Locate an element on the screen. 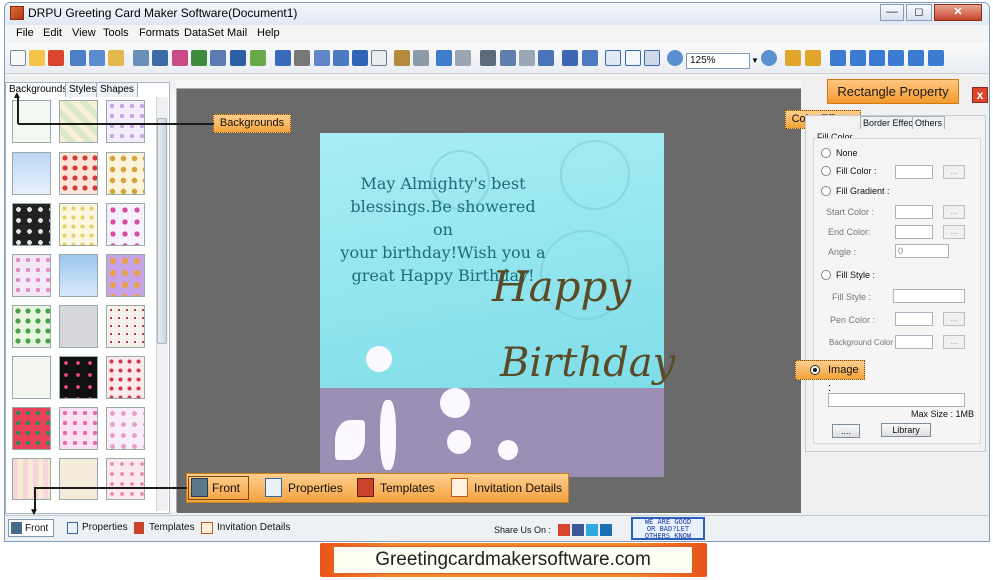 The height and width of the screenshot is (580, 993). image-icon is located at coordinates (199, 58).